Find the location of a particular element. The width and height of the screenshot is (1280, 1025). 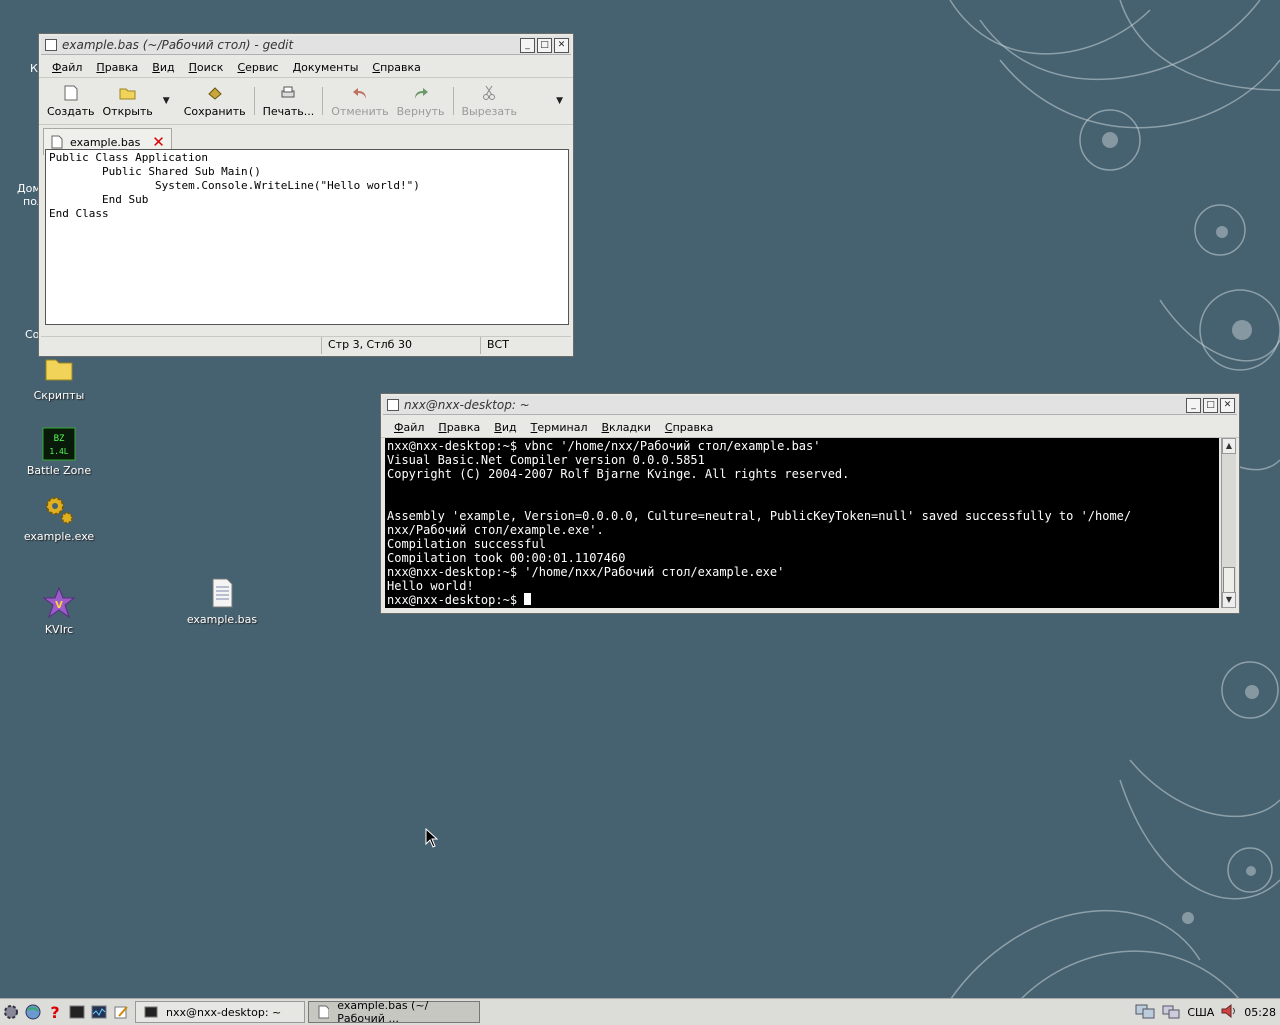

svg-text: BZ is located at coordinates (59, 439).